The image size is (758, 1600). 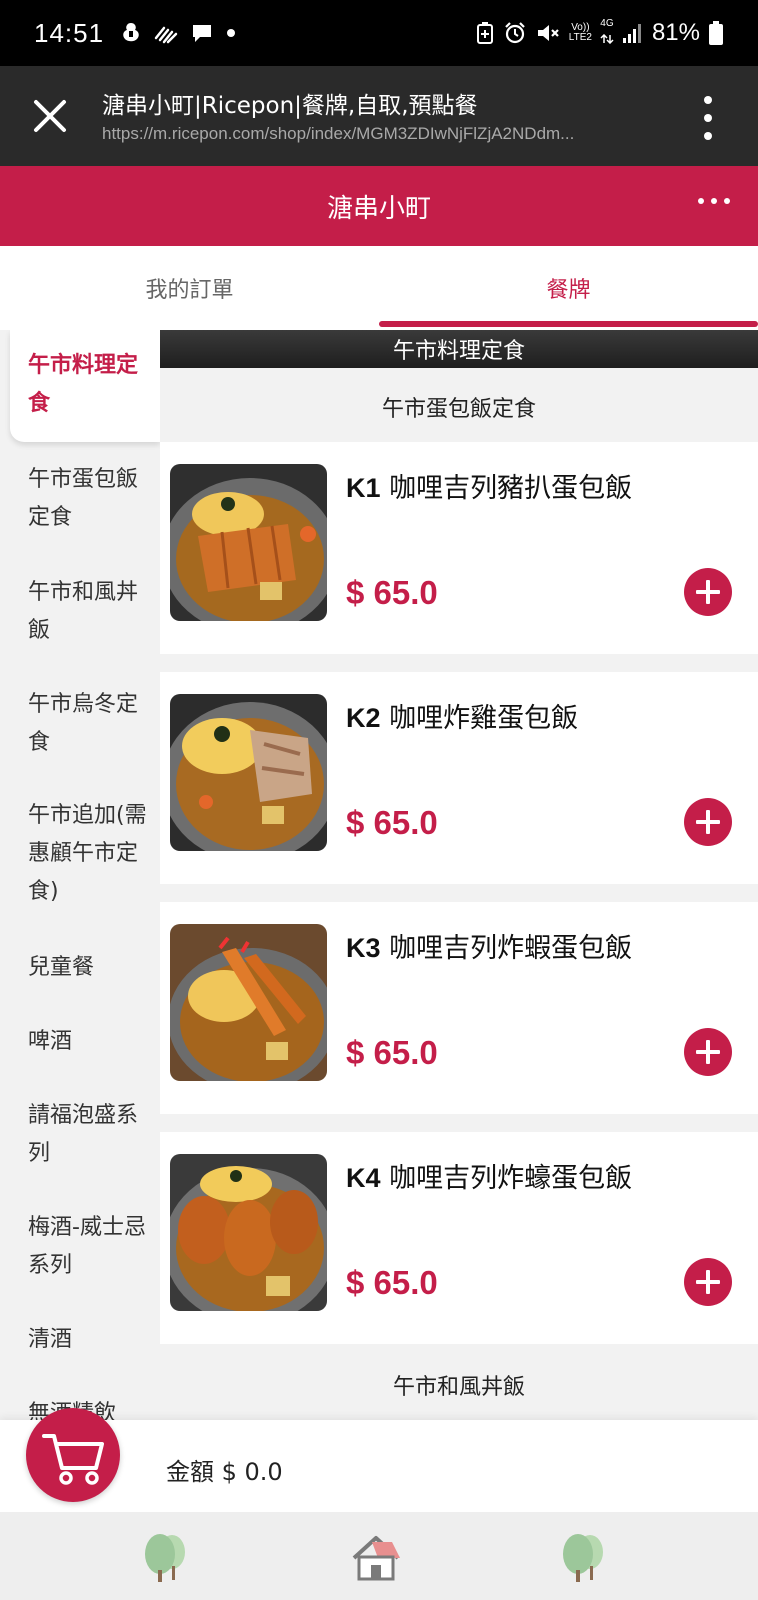 I want to click on tab-bar: 我的訂單 餐牌, so click(x=379, y=288).